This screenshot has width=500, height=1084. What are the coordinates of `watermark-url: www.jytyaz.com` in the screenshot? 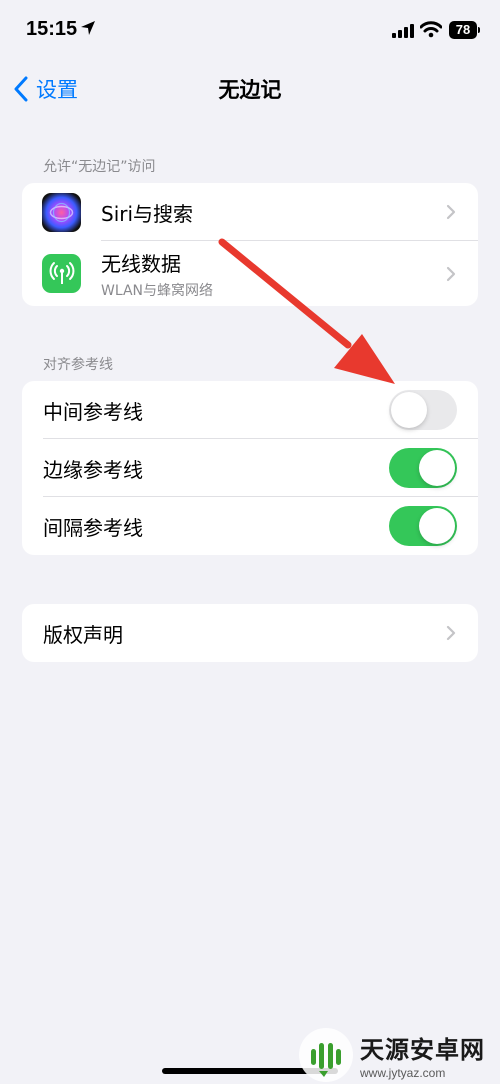 It's located at (403, 1072).